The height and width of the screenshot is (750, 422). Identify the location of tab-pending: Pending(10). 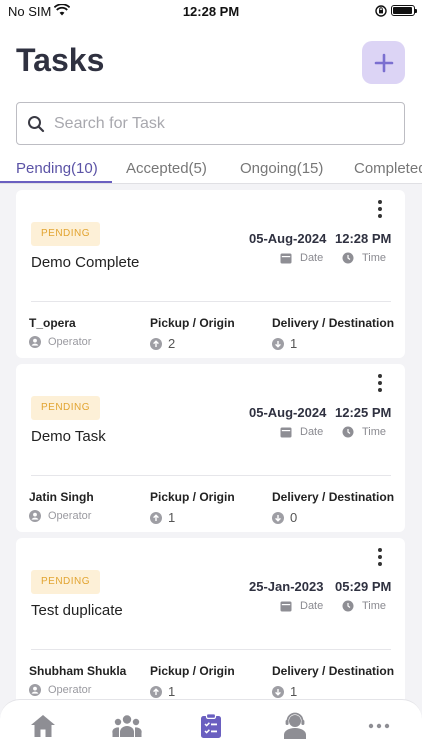
(57, 168).